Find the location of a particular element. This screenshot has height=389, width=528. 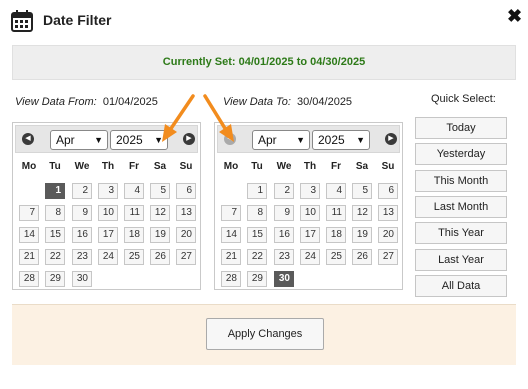

to-month-value: Apr is located at coordinates (267, 140).